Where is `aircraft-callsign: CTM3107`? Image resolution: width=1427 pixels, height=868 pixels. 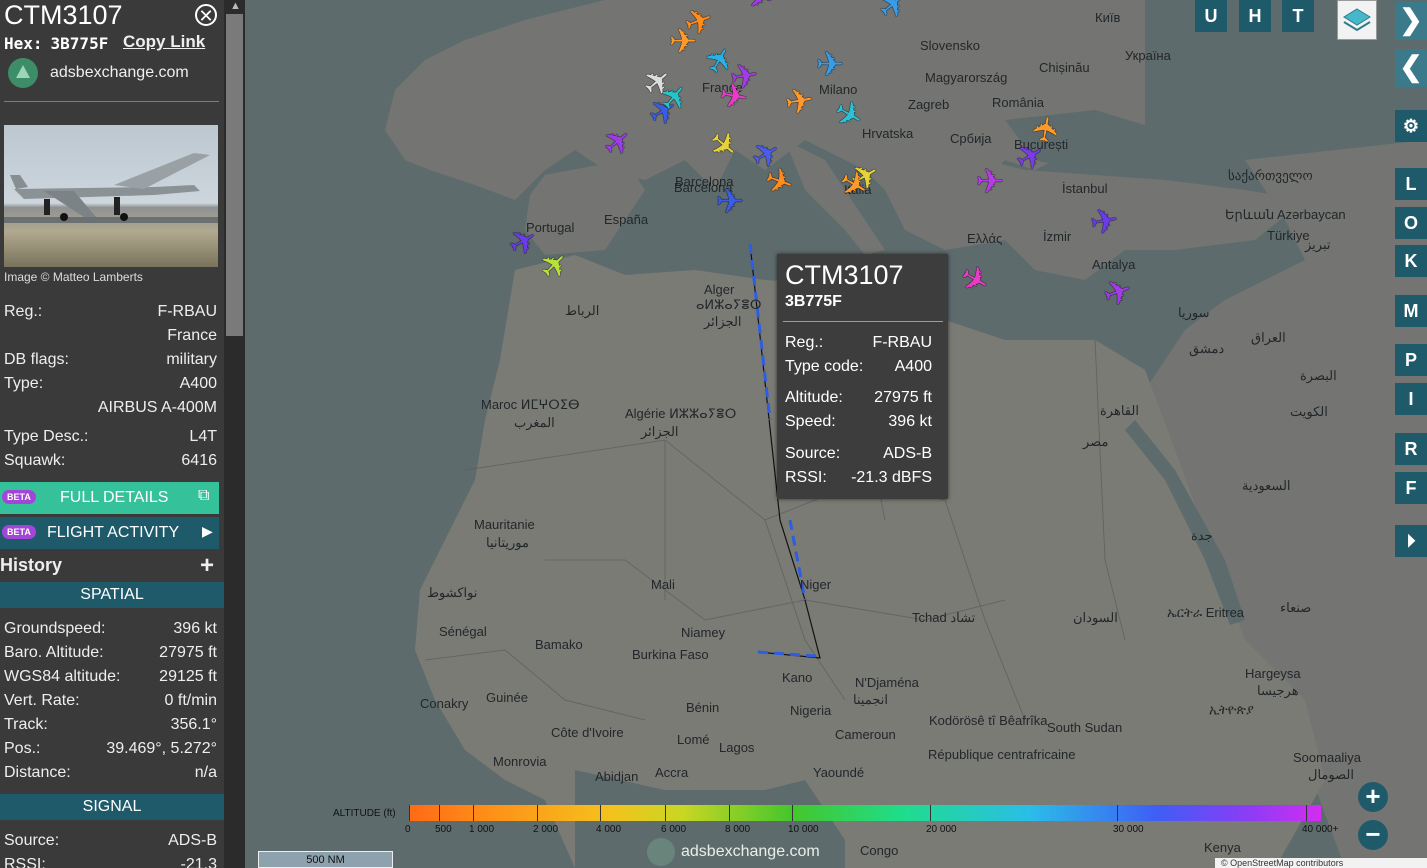 aircraft-callsign: CTM3107 is located at coordinates (63, 15).